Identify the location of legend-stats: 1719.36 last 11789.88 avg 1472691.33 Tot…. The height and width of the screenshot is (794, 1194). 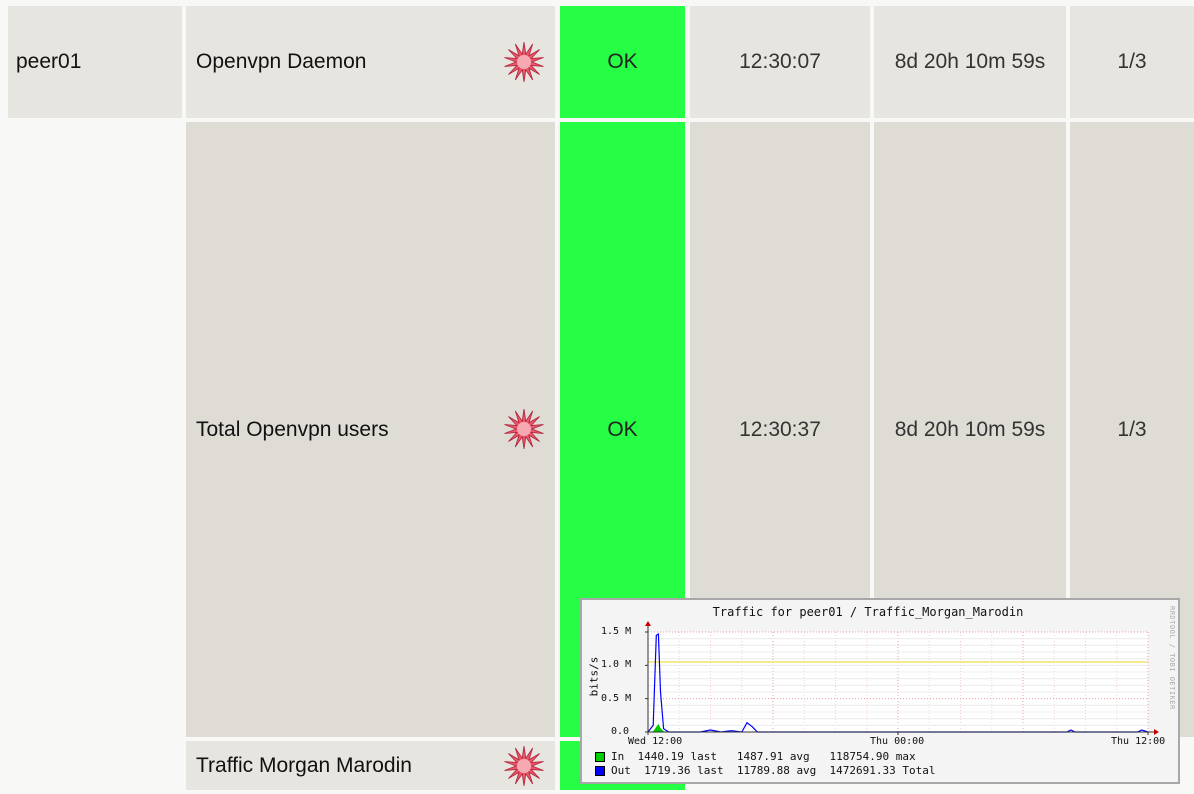
(783, 770).